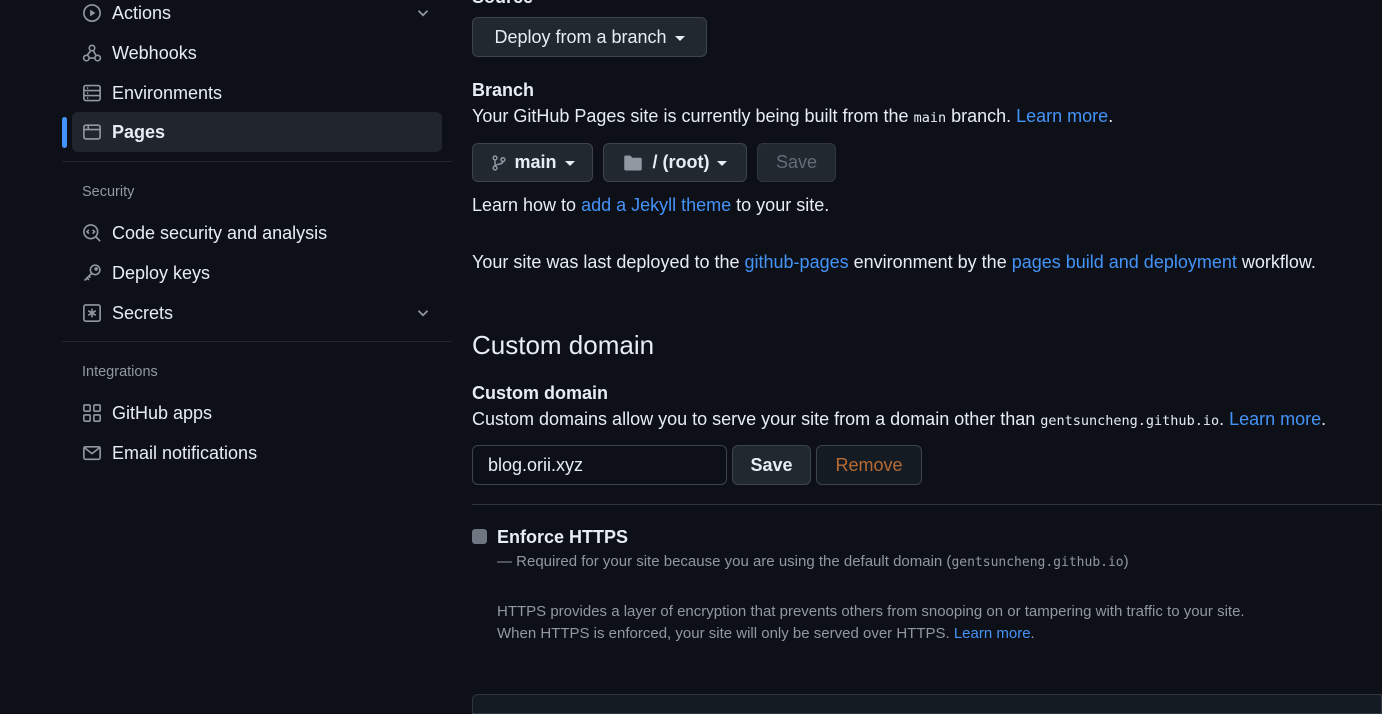  What do you see at coordinates (257, 313) in the screenshot?
I see `sidebar-item-secrets: Secrets` at bounding box center [257, 313].